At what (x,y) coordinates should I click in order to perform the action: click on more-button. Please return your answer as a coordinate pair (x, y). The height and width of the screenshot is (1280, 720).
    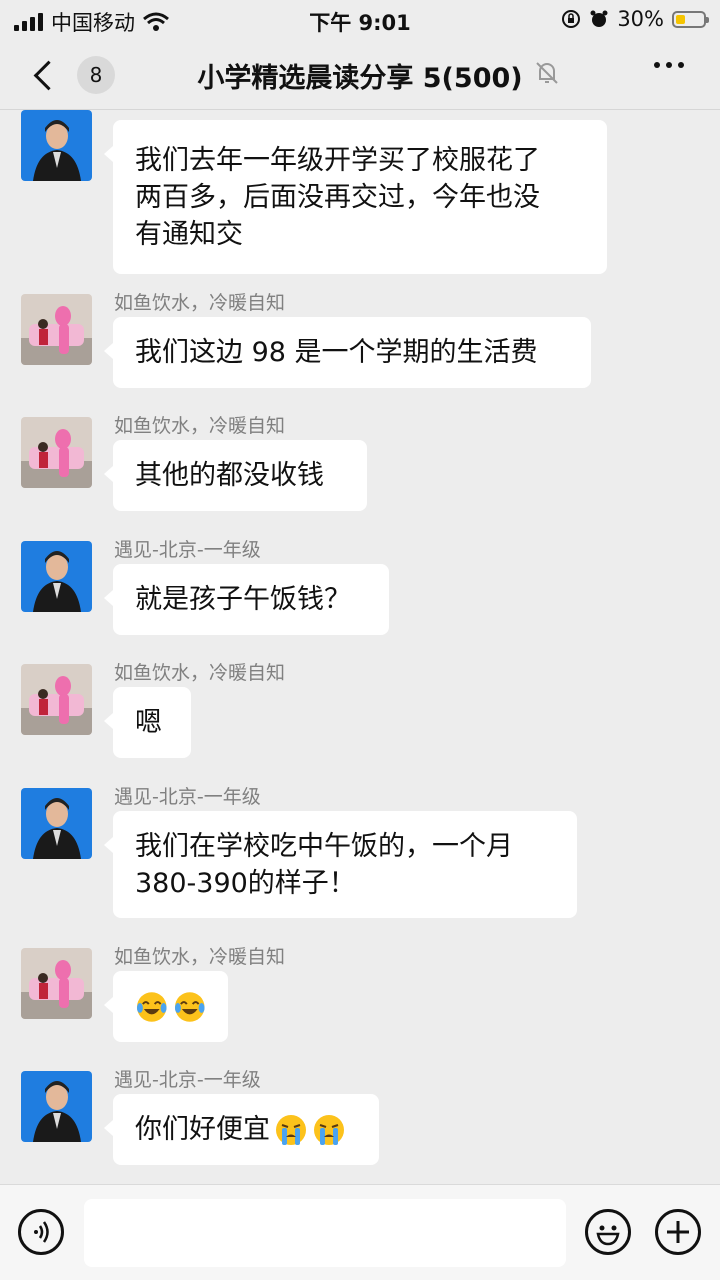
    Looking at the image, I should click on (669, 65).